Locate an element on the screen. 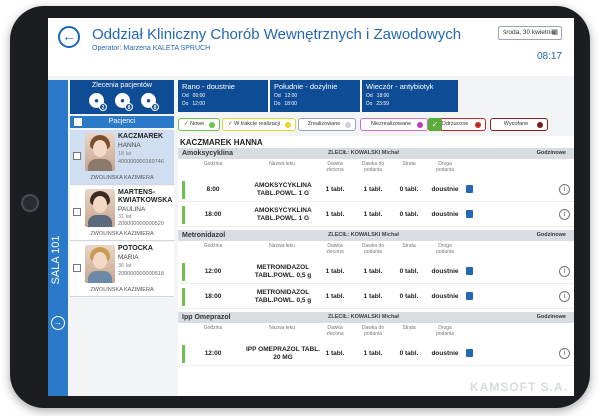  approve-button: ✓ is located at coordinates (435, 124).